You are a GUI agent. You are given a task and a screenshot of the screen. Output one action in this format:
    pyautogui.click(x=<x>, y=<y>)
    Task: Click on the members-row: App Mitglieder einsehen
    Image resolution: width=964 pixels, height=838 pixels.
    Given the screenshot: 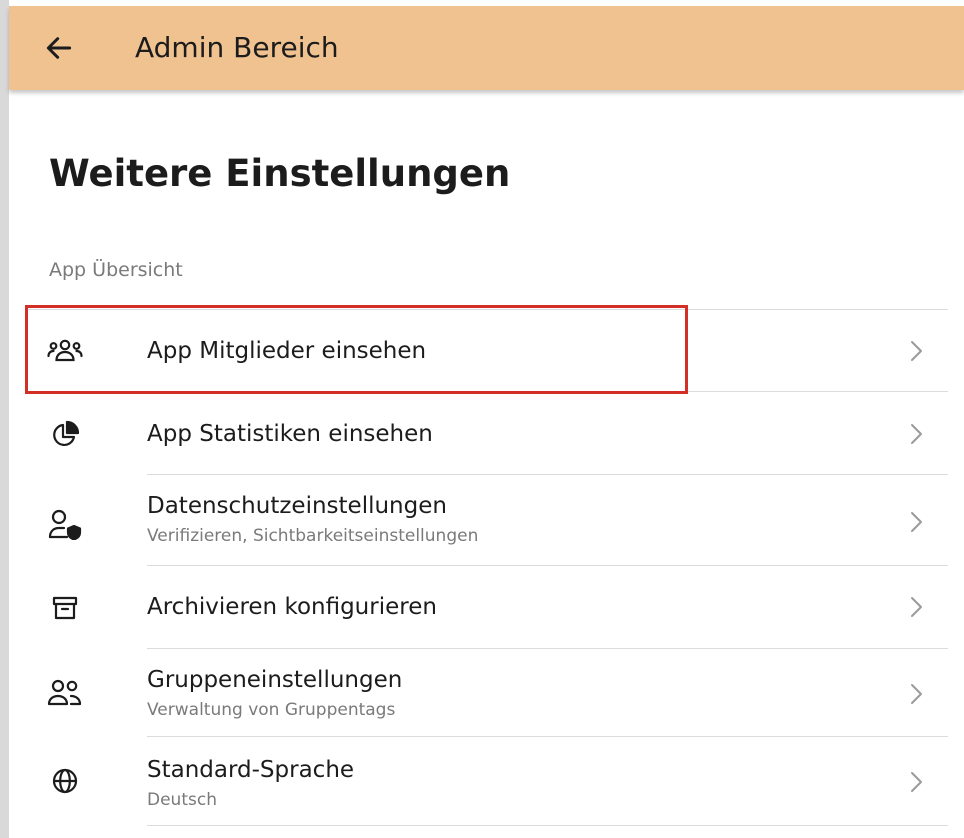 What is the action you would take?
    pyautogui.click(x=486, y=351)
    